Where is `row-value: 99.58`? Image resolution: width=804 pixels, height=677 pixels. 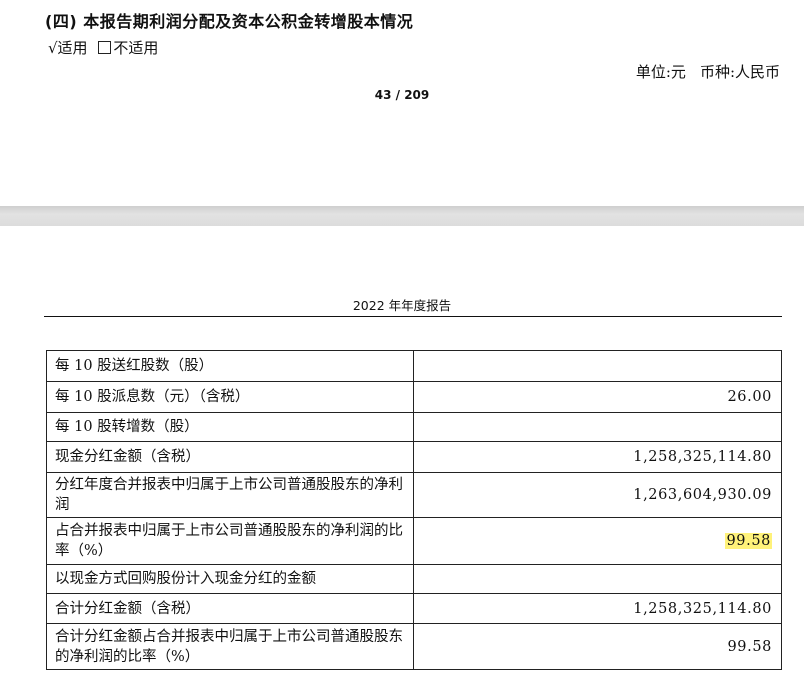
row-value: 99.58 is located at coordinates (597, 646).